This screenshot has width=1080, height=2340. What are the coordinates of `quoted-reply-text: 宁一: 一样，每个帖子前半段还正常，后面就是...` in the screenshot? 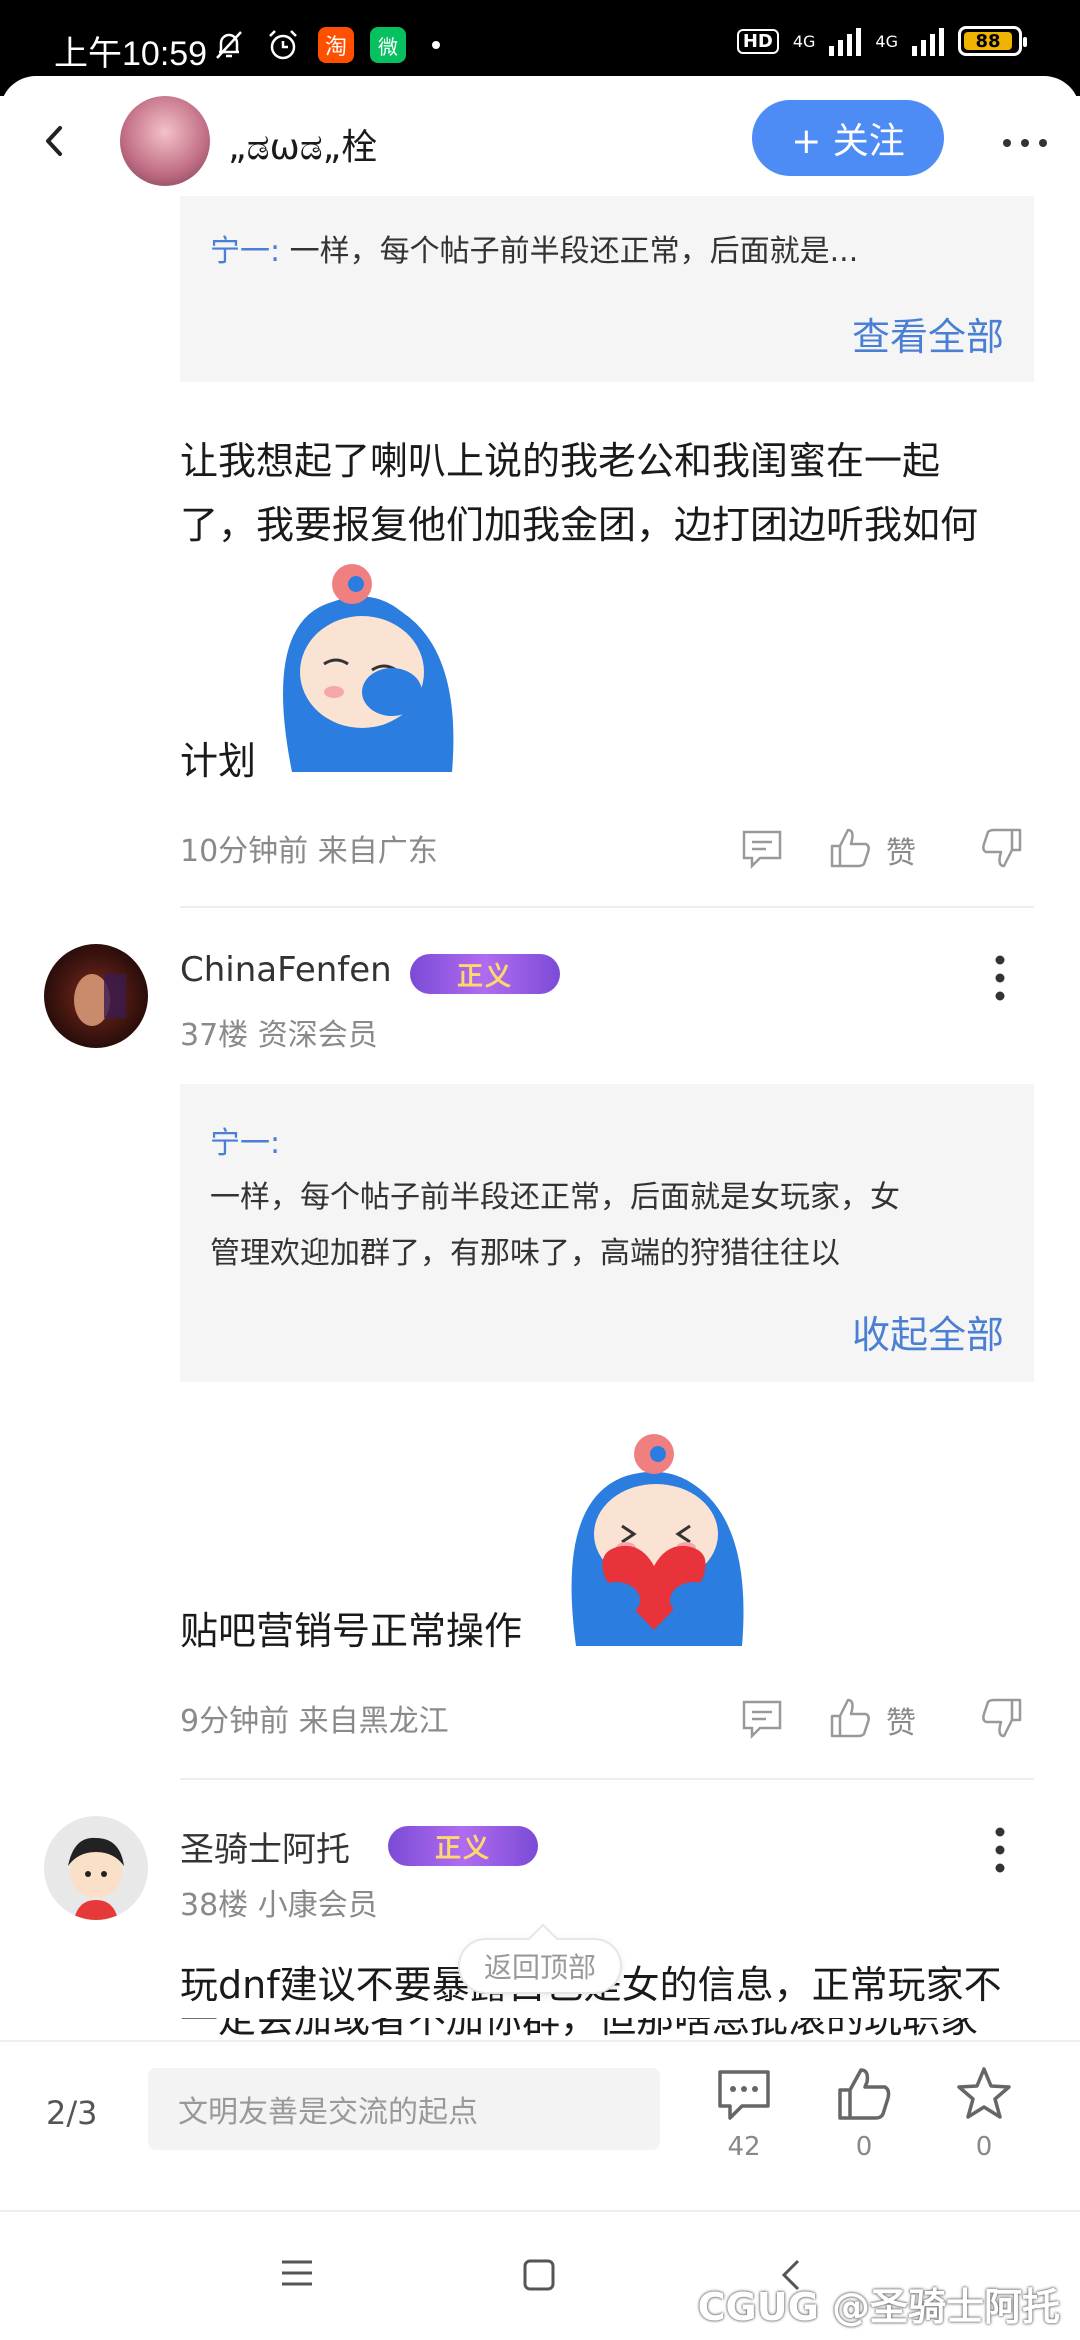 It's located at (534, 248).